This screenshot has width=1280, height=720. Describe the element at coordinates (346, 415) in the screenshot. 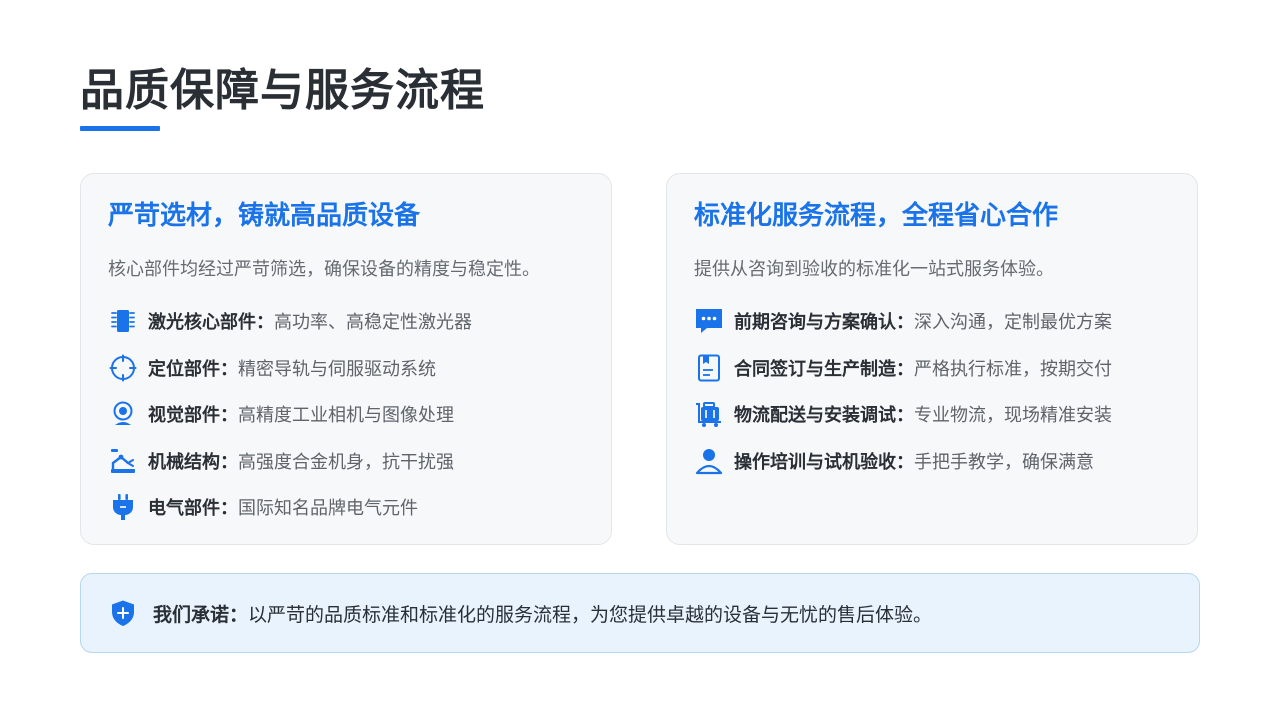

I see `item-text: 高精度工业相机与图像处理` at that location.